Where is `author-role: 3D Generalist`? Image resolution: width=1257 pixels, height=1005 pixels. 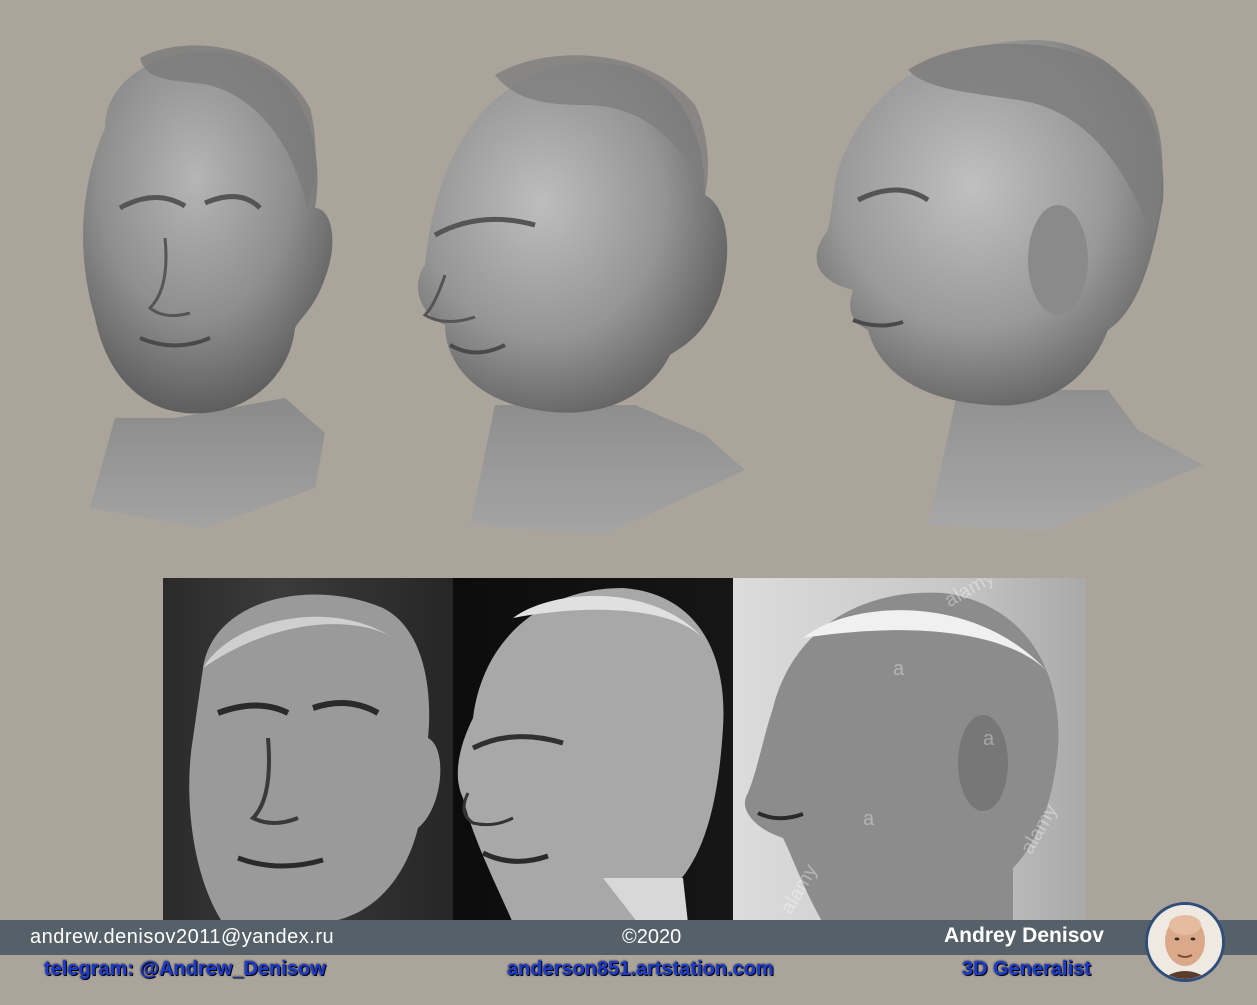
author-role: 3D Generalist is located at coordinates (1026, 969).